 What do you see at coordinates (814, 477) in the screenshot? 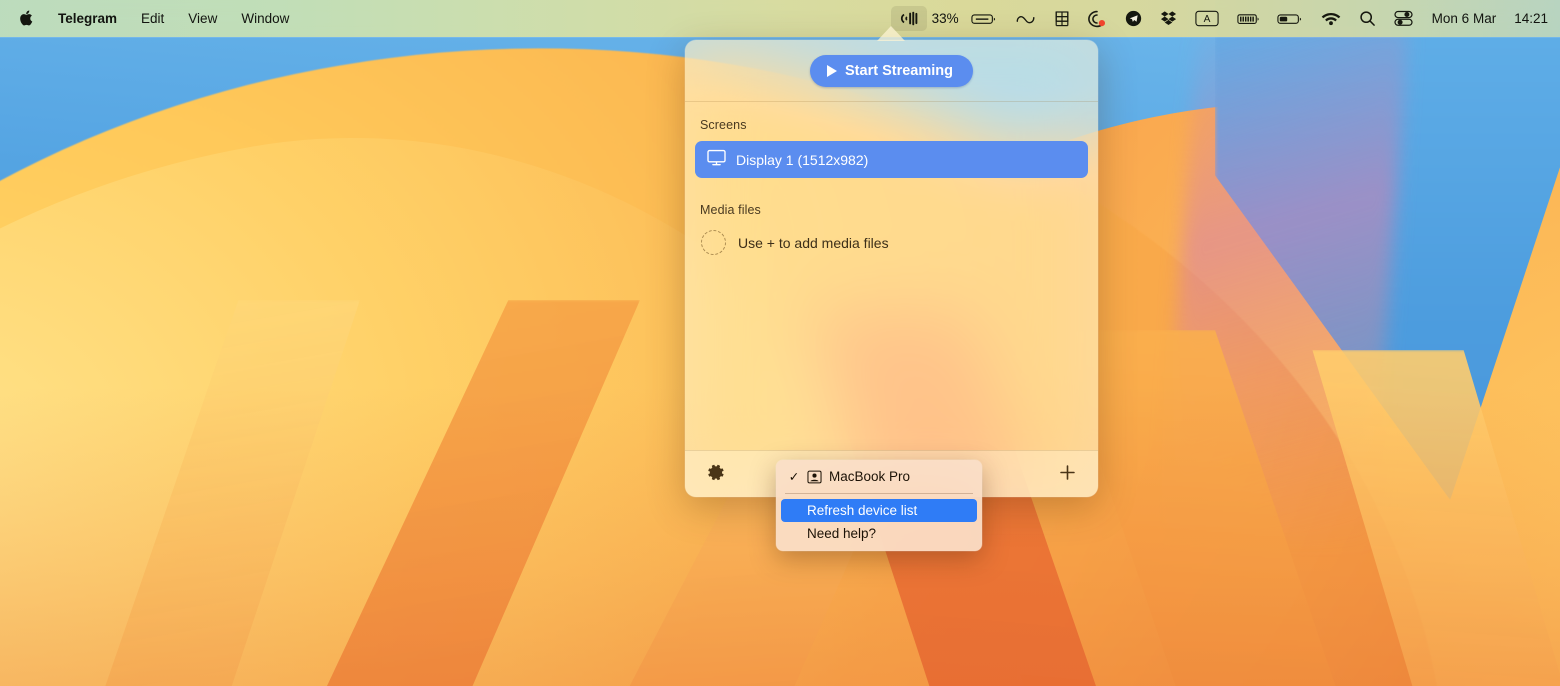
I see `webcam-icon` at bounding box center [814, 477].